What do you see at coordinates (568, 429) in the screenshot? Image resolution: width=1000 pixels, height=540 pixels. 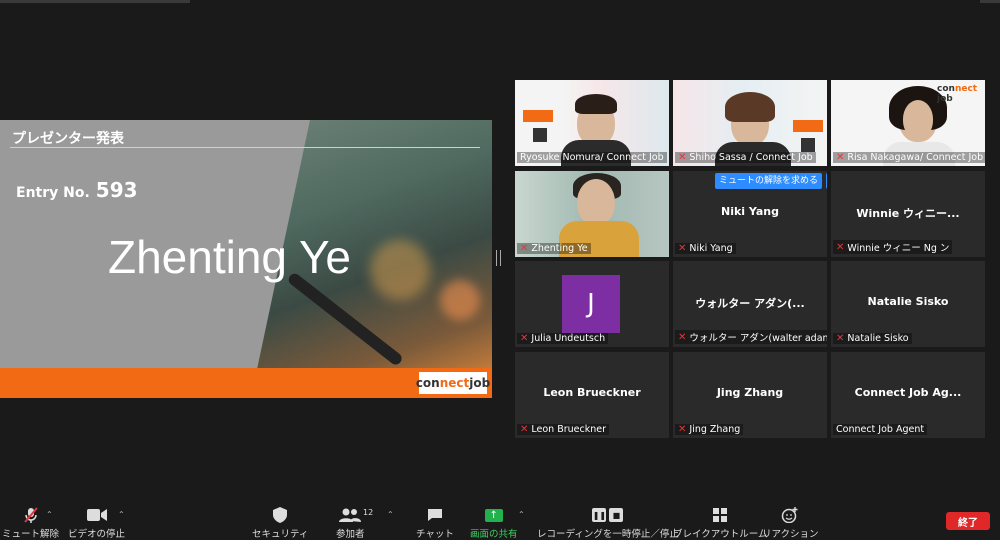 I see `participant-name: Leon Brueckner` at bounding box center [568, 429].